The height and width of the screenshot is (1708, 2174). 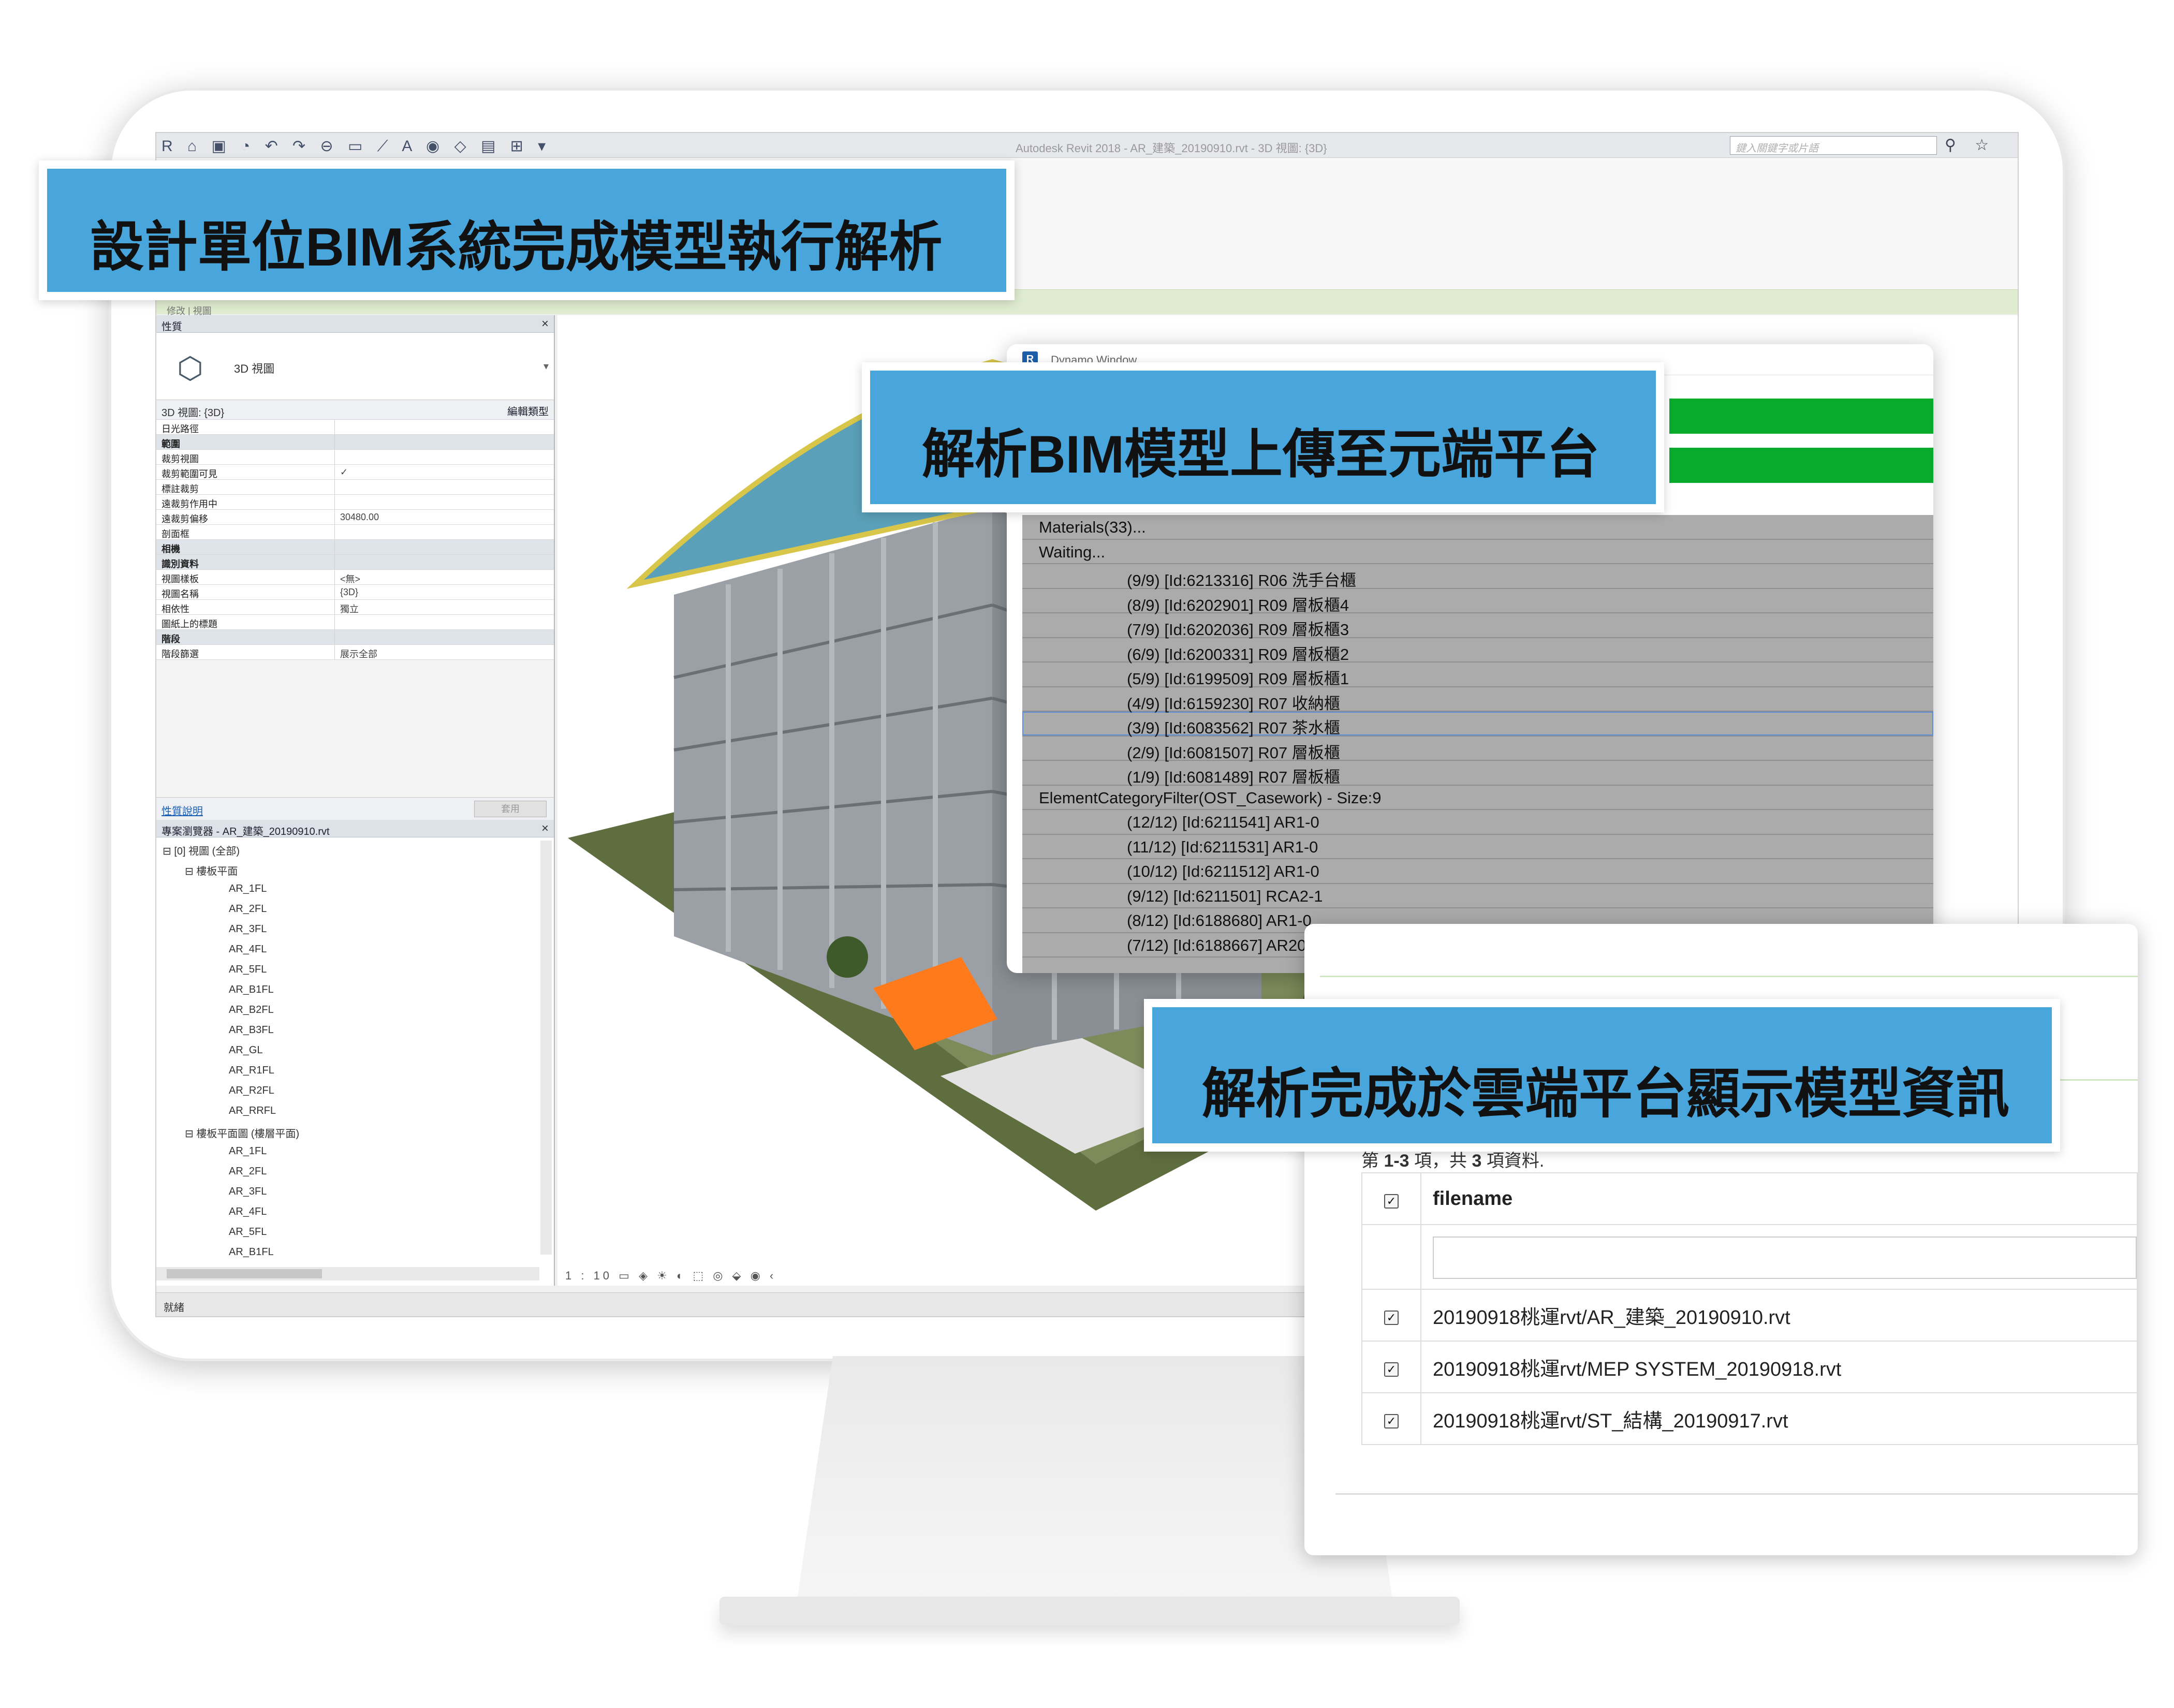 I want to click on property-row: 視圖名稱 {3D}, so click(x=355, y=592).